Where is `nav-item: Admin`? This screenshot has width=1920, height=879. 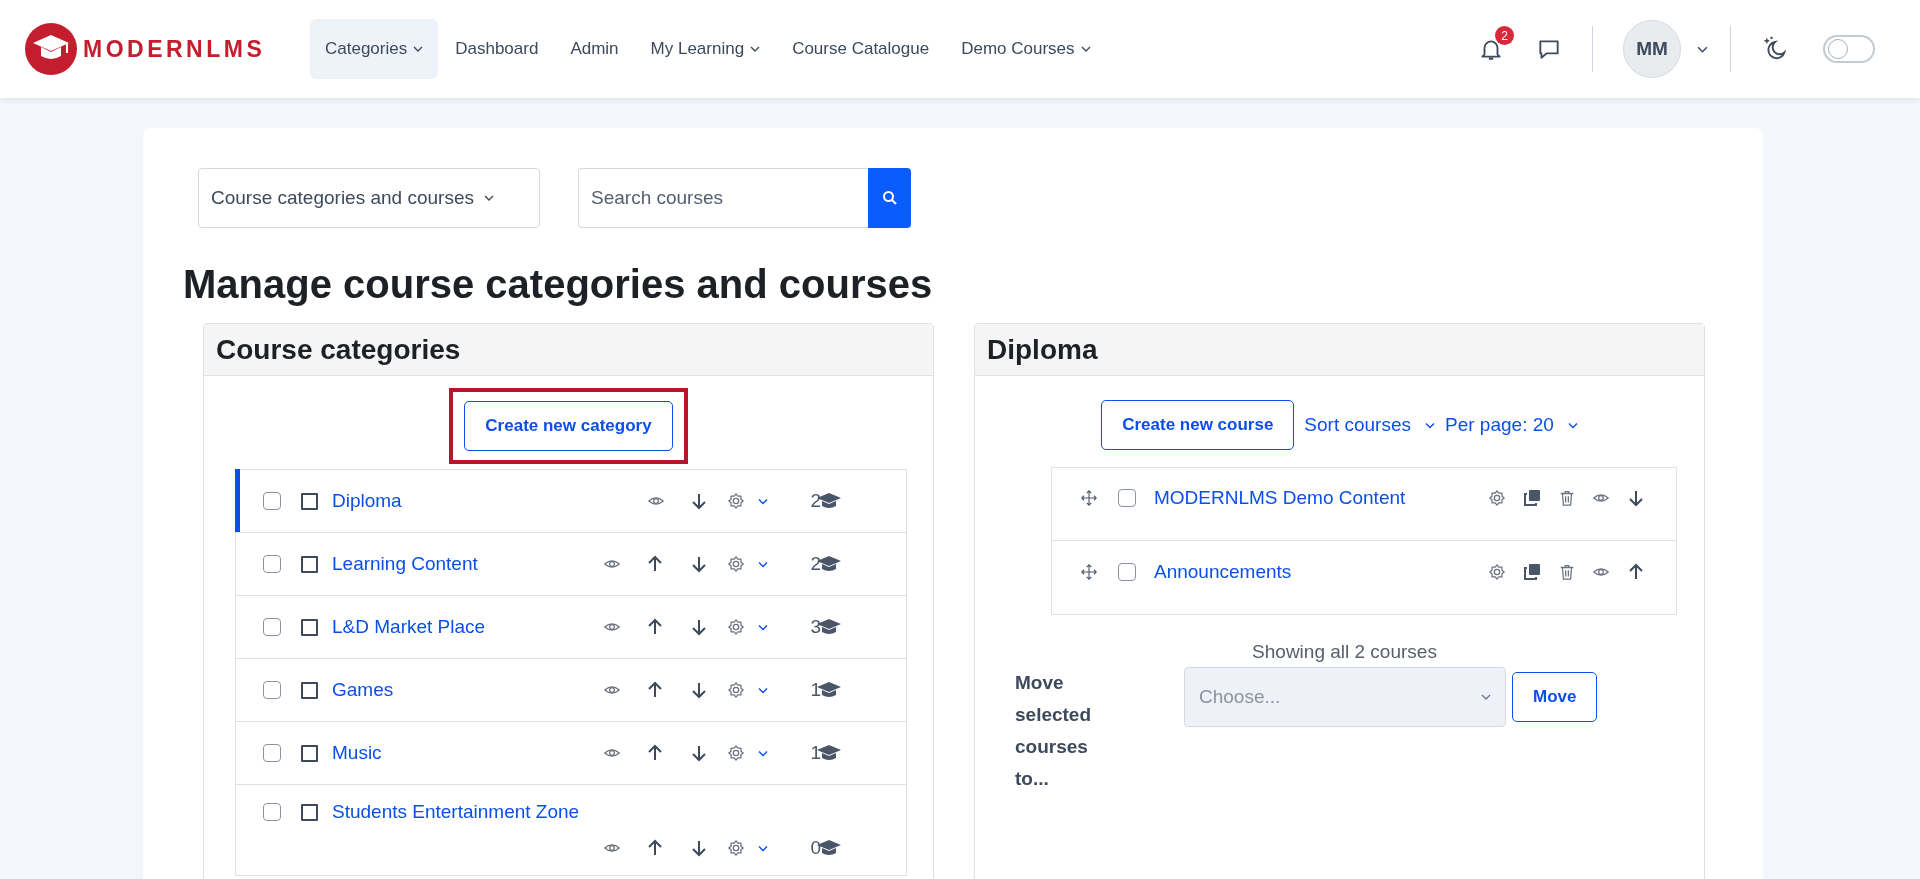
nav-item: Admin is located at coordinates (594, 49).